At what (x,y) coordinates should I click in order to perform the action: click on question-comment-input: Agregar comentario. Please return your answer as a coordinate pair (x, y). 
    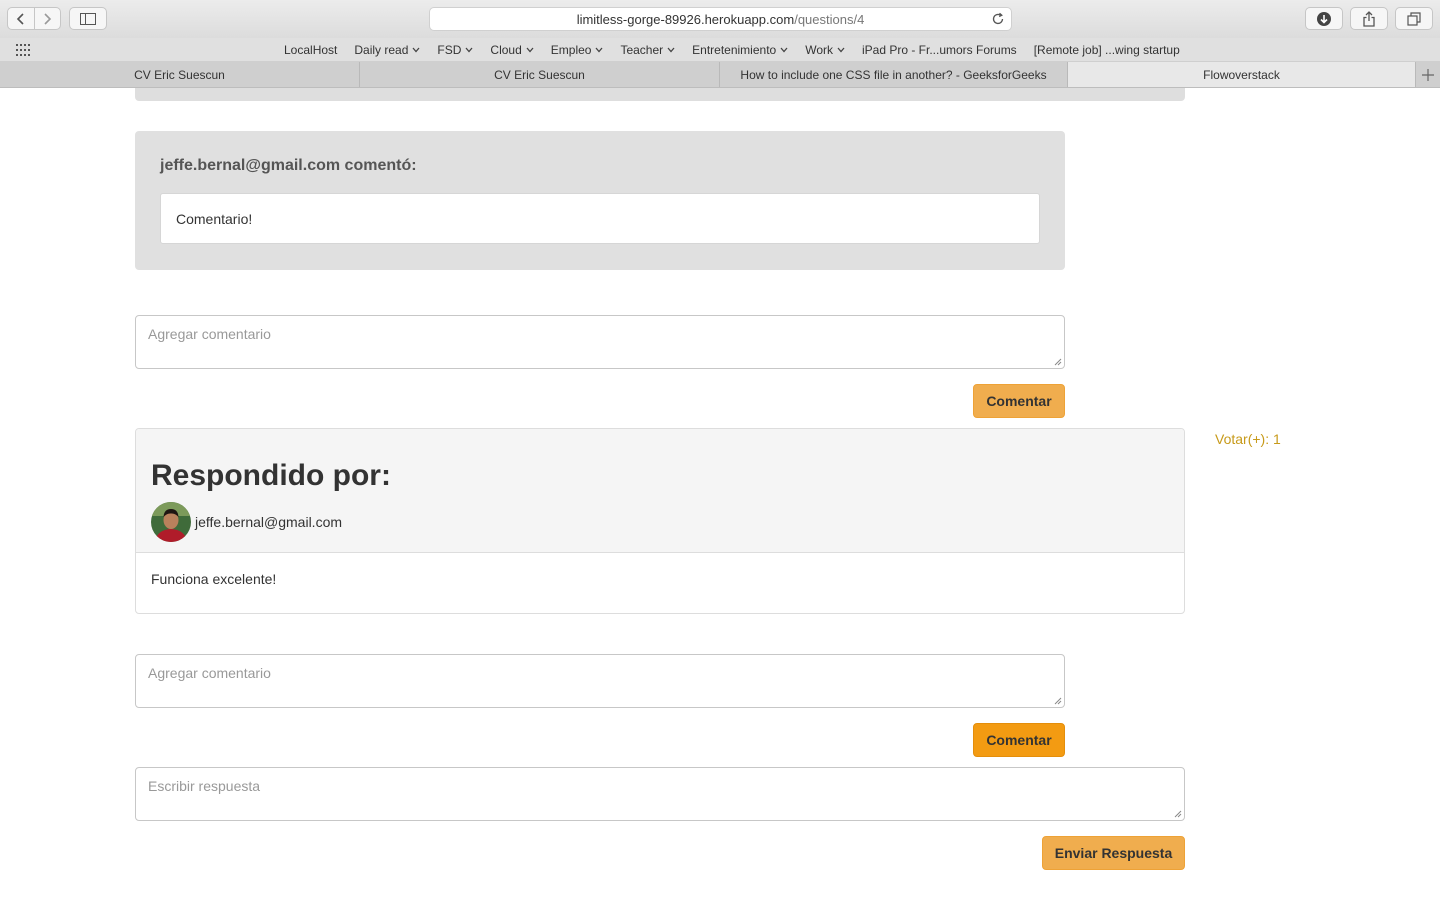
    Looking at the image, I should click on (600, 342).